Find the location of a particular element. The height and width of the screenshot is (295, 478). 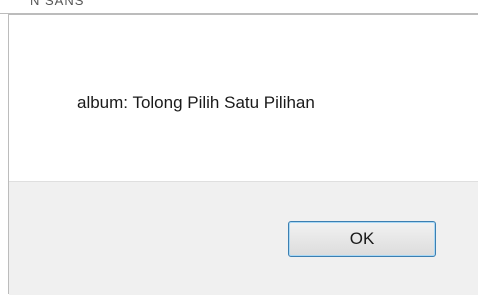

dialog-message: album: Tolong Pilih Satu Pilihan is located at coordinates (196, 102).